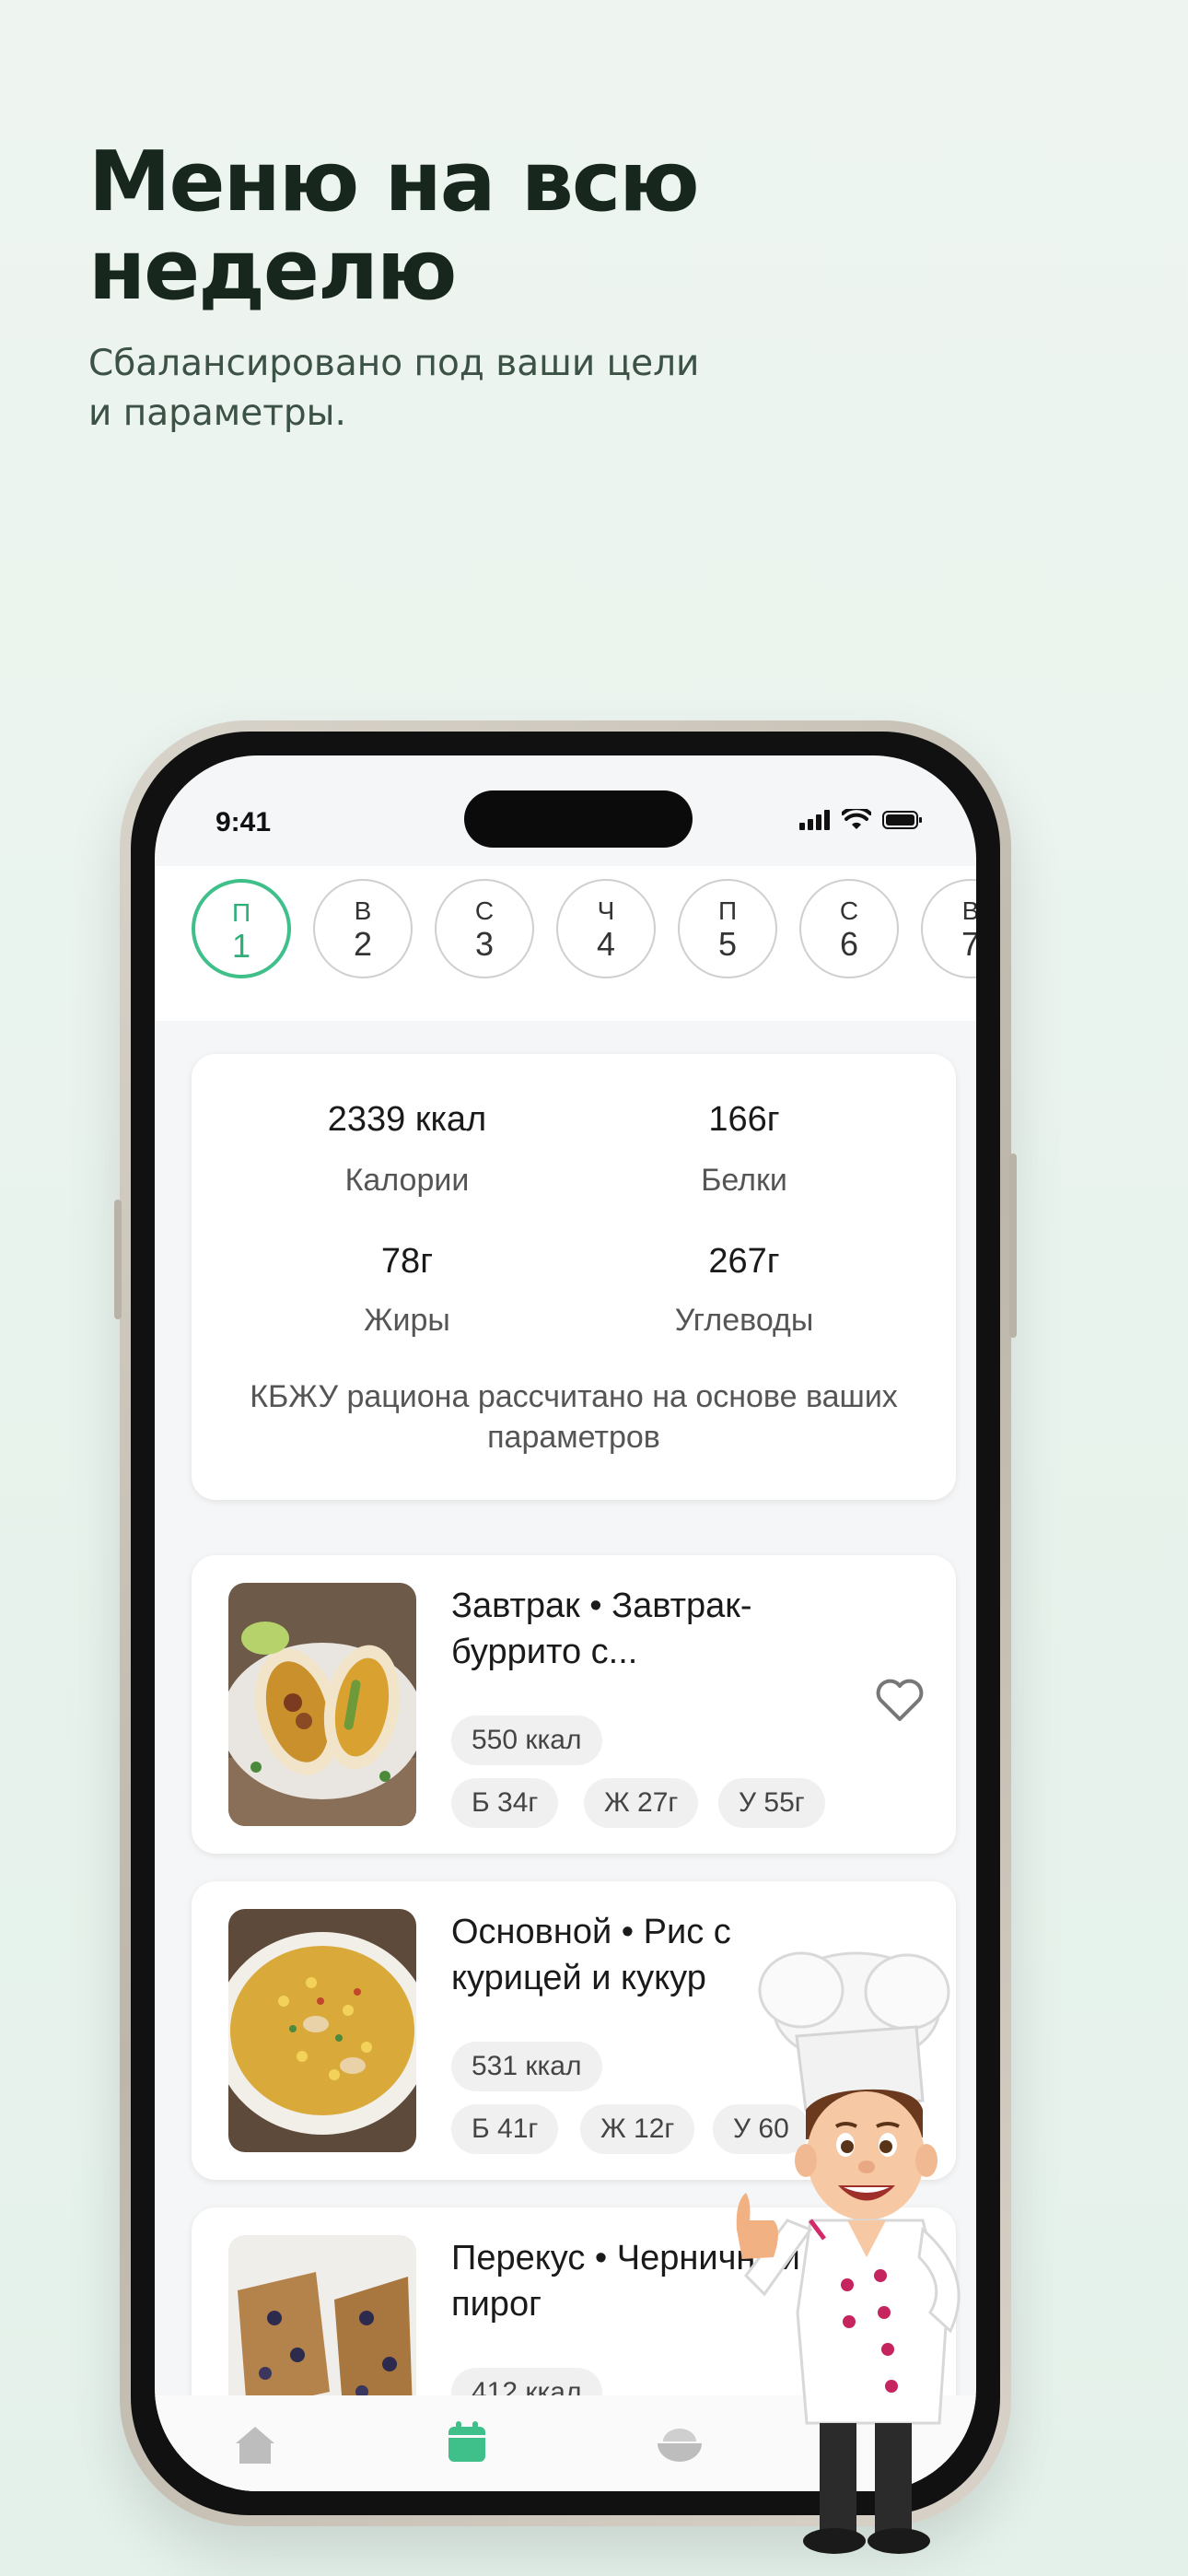 The image size is (1188, 2576). I want to click on fat-pill: Ж 27г, so click(641, 1803).